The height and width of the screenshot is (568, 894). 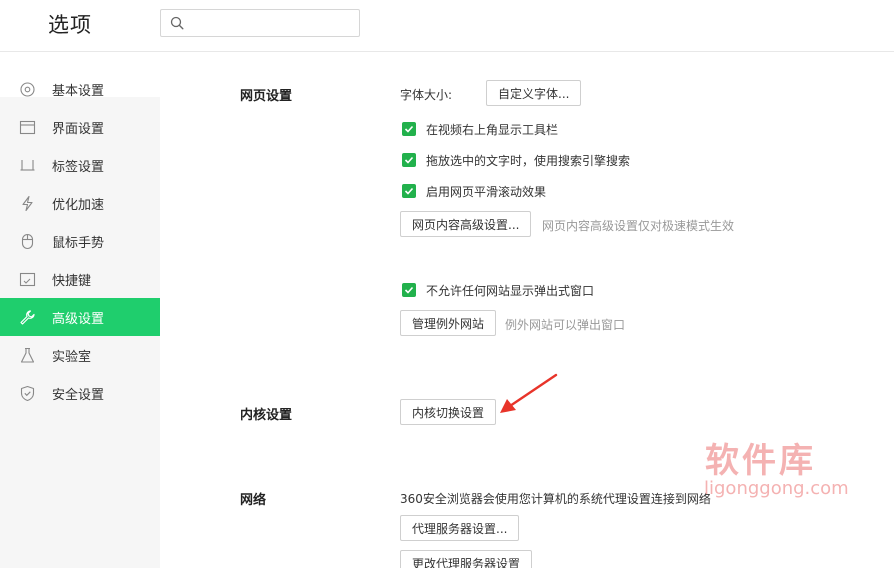 What do you see at coordinates (266, 96) in the screenshot?
I see `webpage-section-title: 网页设置` at bounding box center [266, 96].